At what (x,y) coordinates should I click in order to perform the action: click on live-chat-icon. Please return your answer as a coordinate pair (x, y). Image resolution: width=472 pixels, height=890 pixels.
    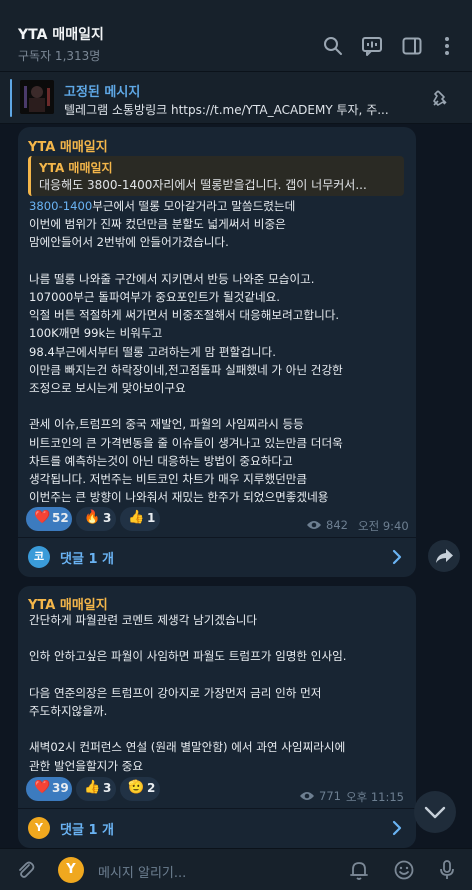
    Looking at the image, I should click on (372, 46).